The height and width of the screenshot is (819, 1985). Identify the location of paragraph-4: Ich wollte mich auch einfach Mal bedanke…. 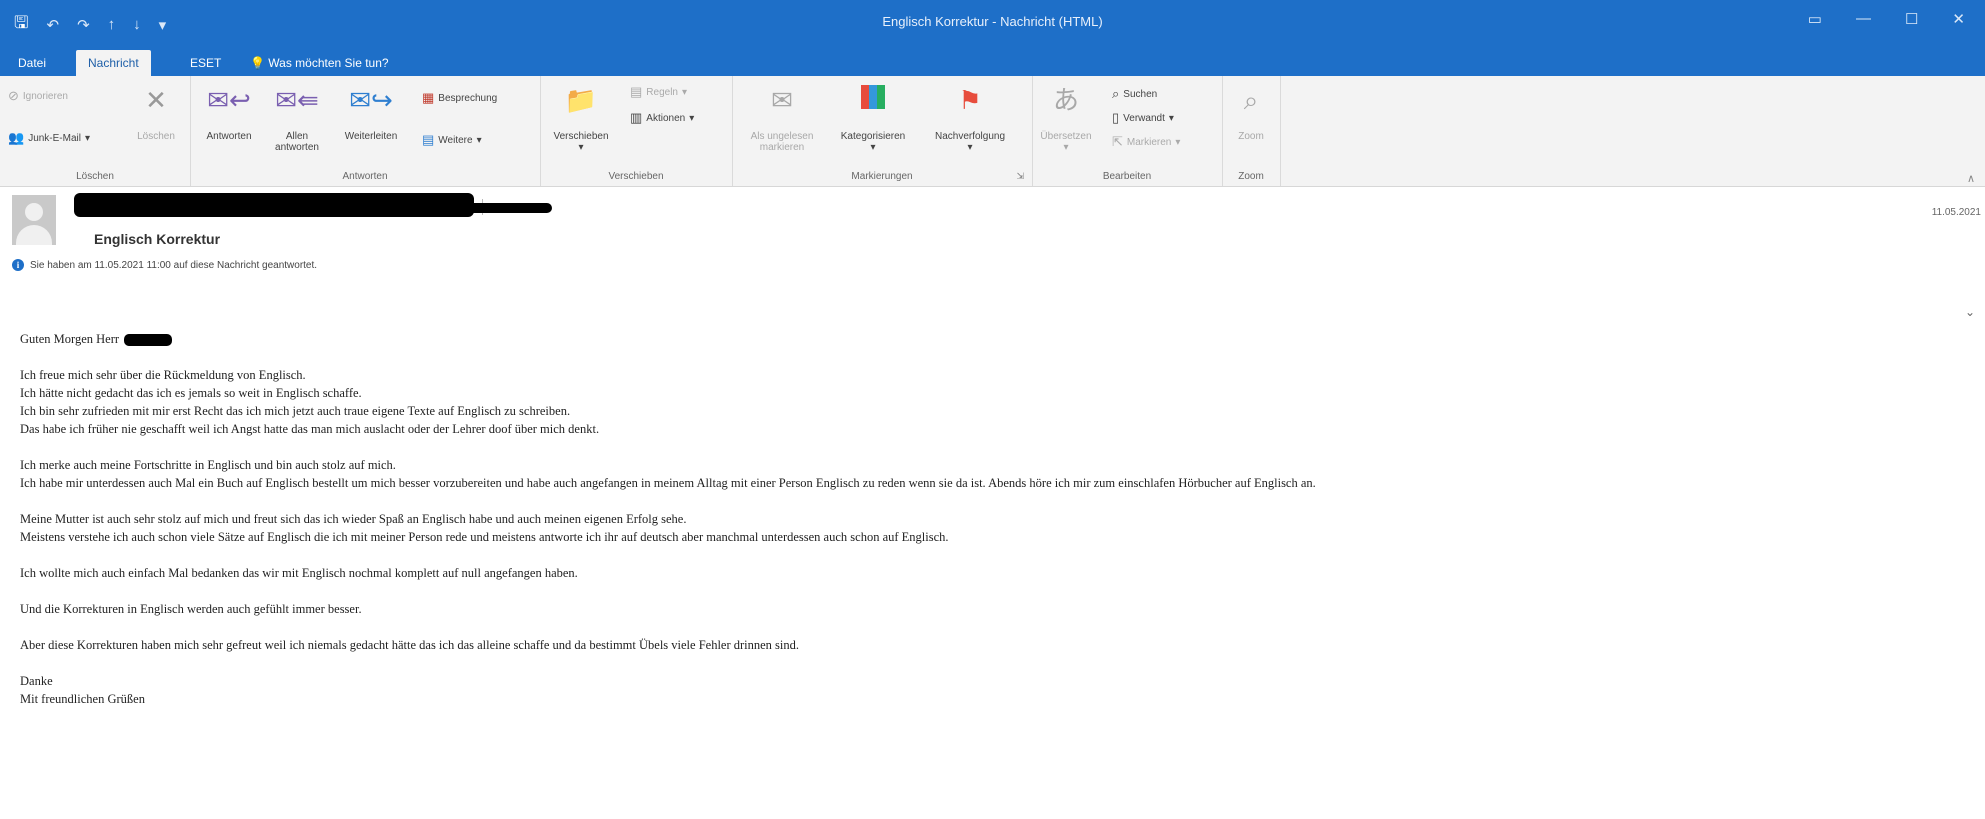
(299, 573).